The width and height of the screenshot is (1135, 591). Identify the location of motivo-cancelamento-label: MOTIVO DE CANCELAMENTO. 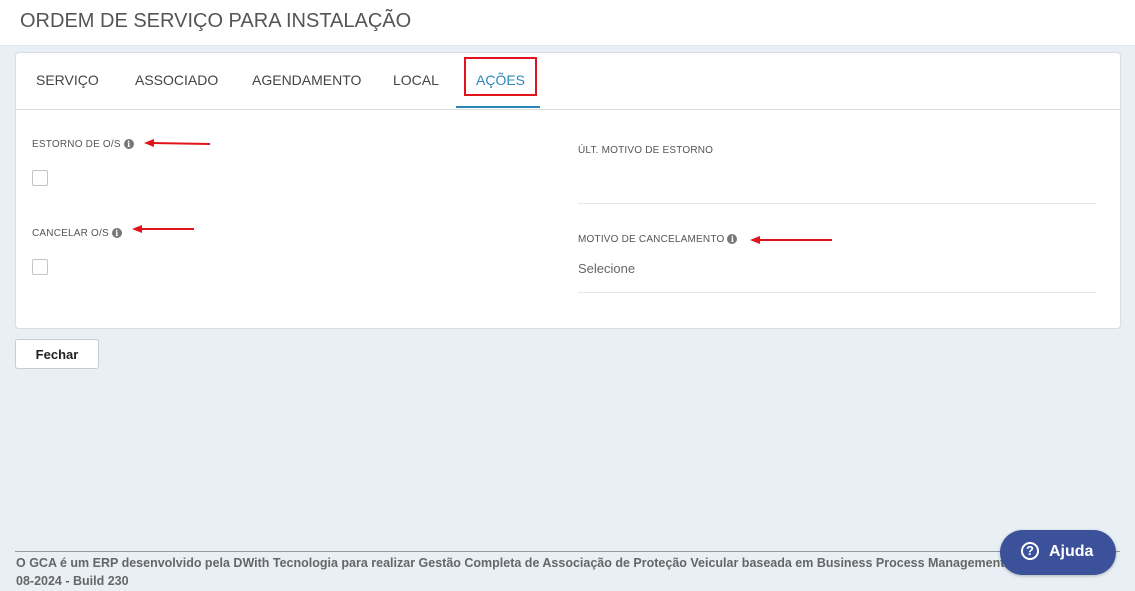
(651, 239).